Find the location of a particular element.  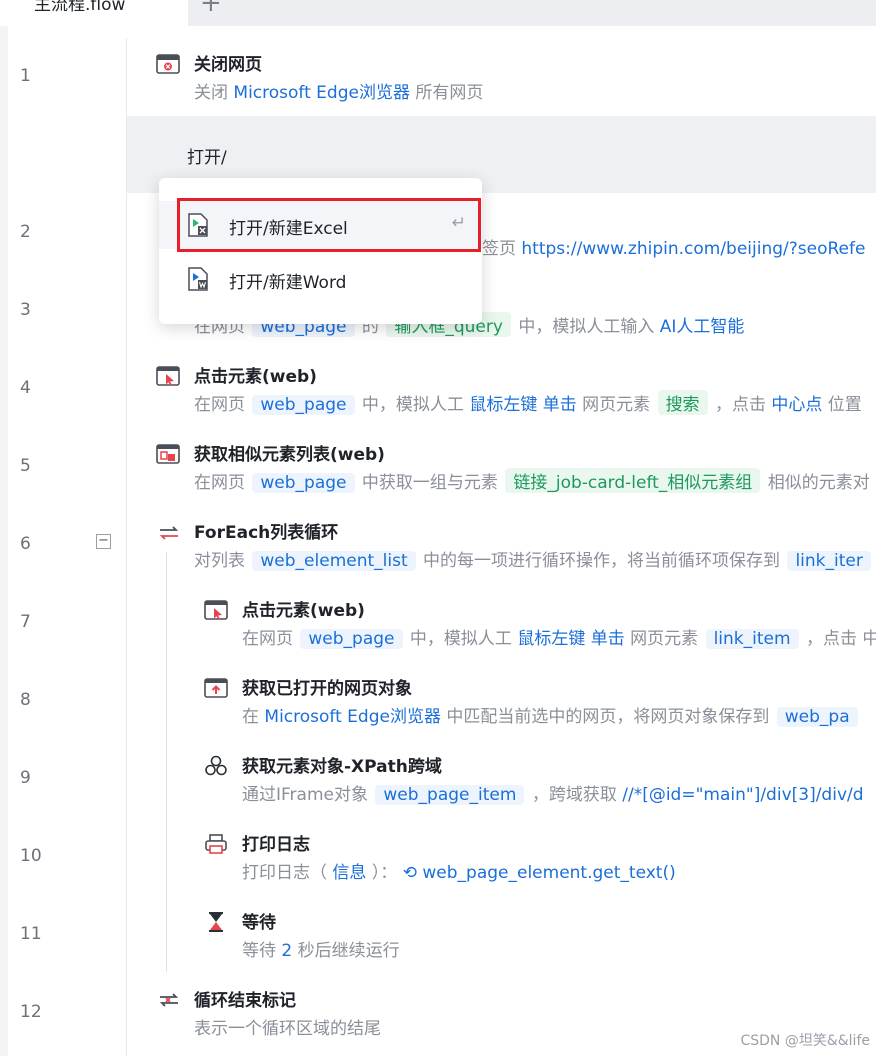

step-title: 获取相似元素列表(web) is located at coordinates (289, 455).